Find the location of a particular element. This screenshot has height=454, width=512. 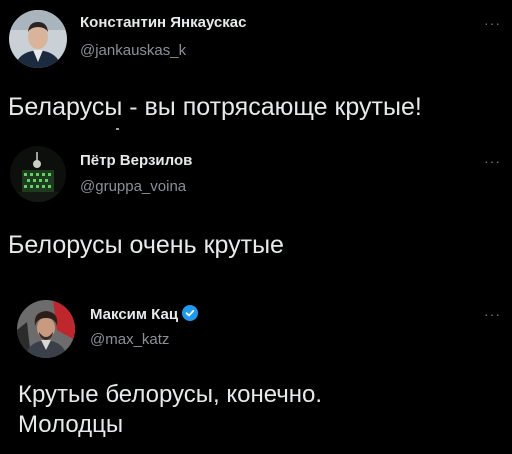

image-artifact is located at coordinates (117, 129).